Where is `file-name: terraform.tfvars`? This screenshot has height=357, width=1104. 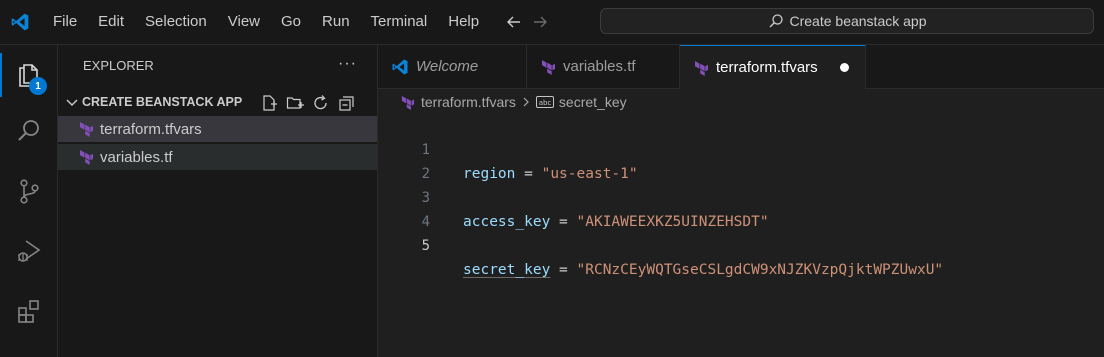 file-name: terraform.tfvars is located at coordinates (151, 129).